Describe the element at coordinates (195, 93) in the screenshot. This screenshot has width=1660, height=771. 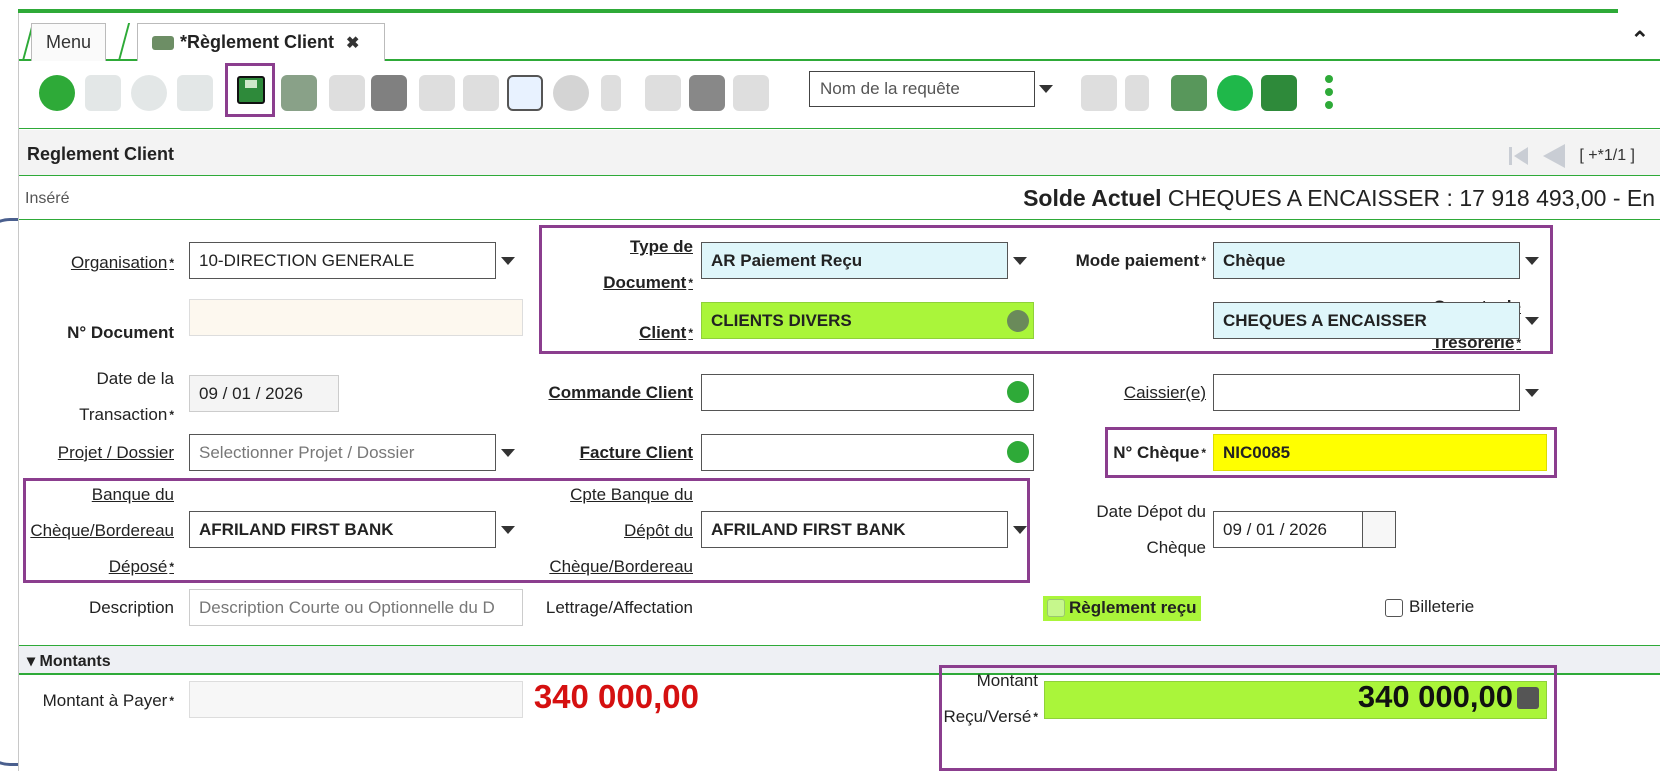
I see `copy-icon` at that location.